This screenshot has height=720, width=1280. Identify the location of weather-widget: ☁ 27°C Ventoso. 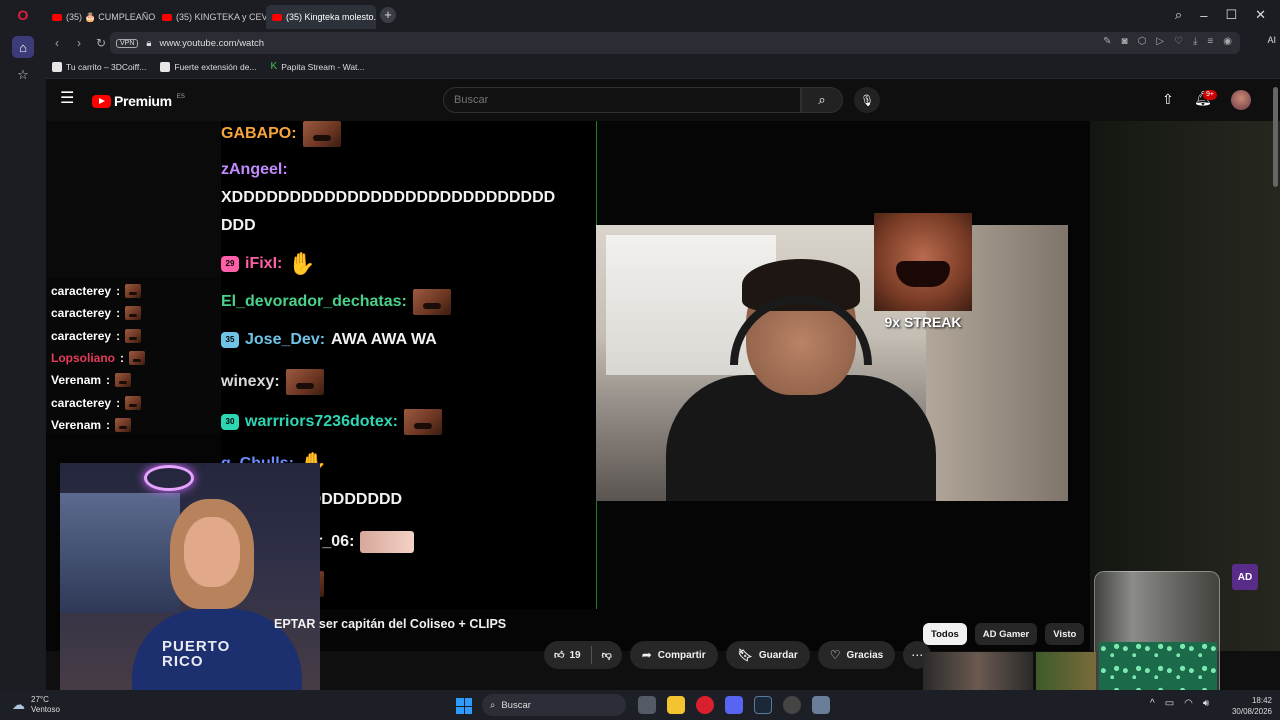
(36, 705).